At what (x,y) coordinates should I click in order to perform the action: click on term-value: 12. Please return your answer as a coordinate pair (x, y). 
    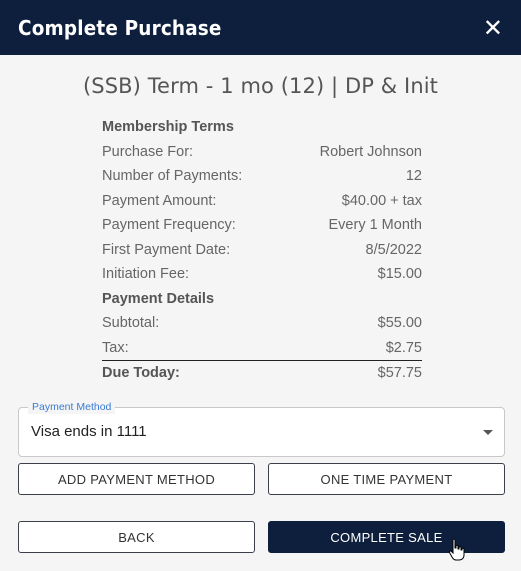
    Looking at the image, I should click on (413, 176).